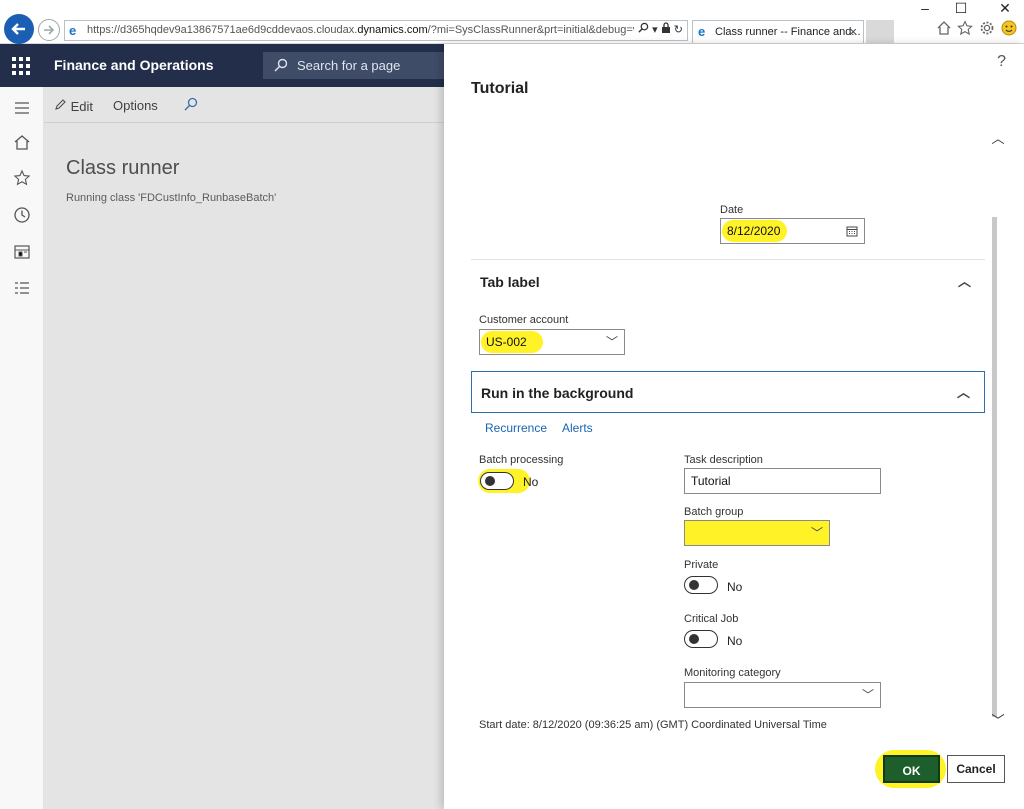  Describe the element at coordinates (711, 481) in the screenshot. I see `task-description-value: Tutorial` at that location.